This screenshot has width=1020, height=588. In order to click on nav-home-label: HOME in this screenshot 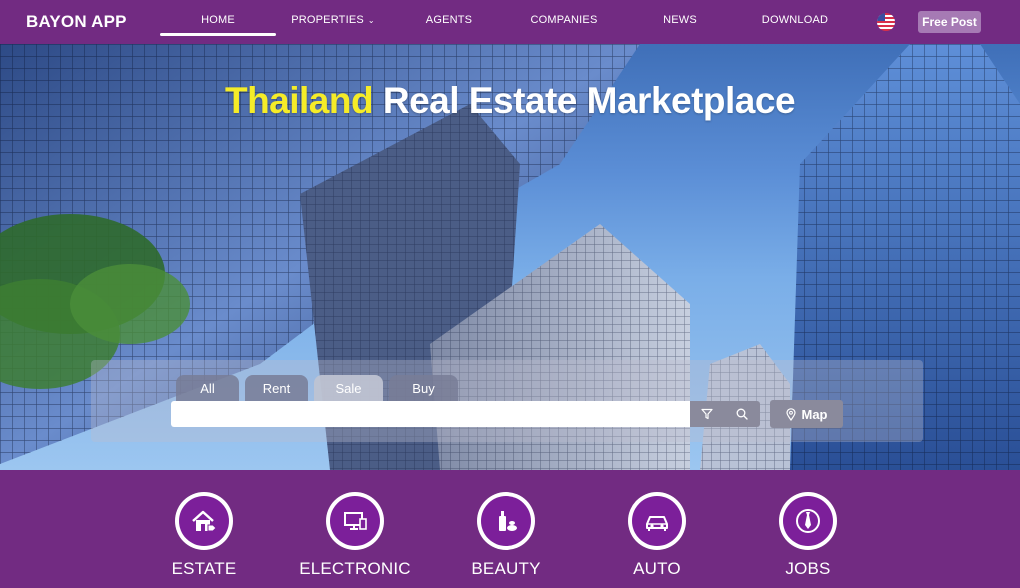, I will do `click(218, 20)`.